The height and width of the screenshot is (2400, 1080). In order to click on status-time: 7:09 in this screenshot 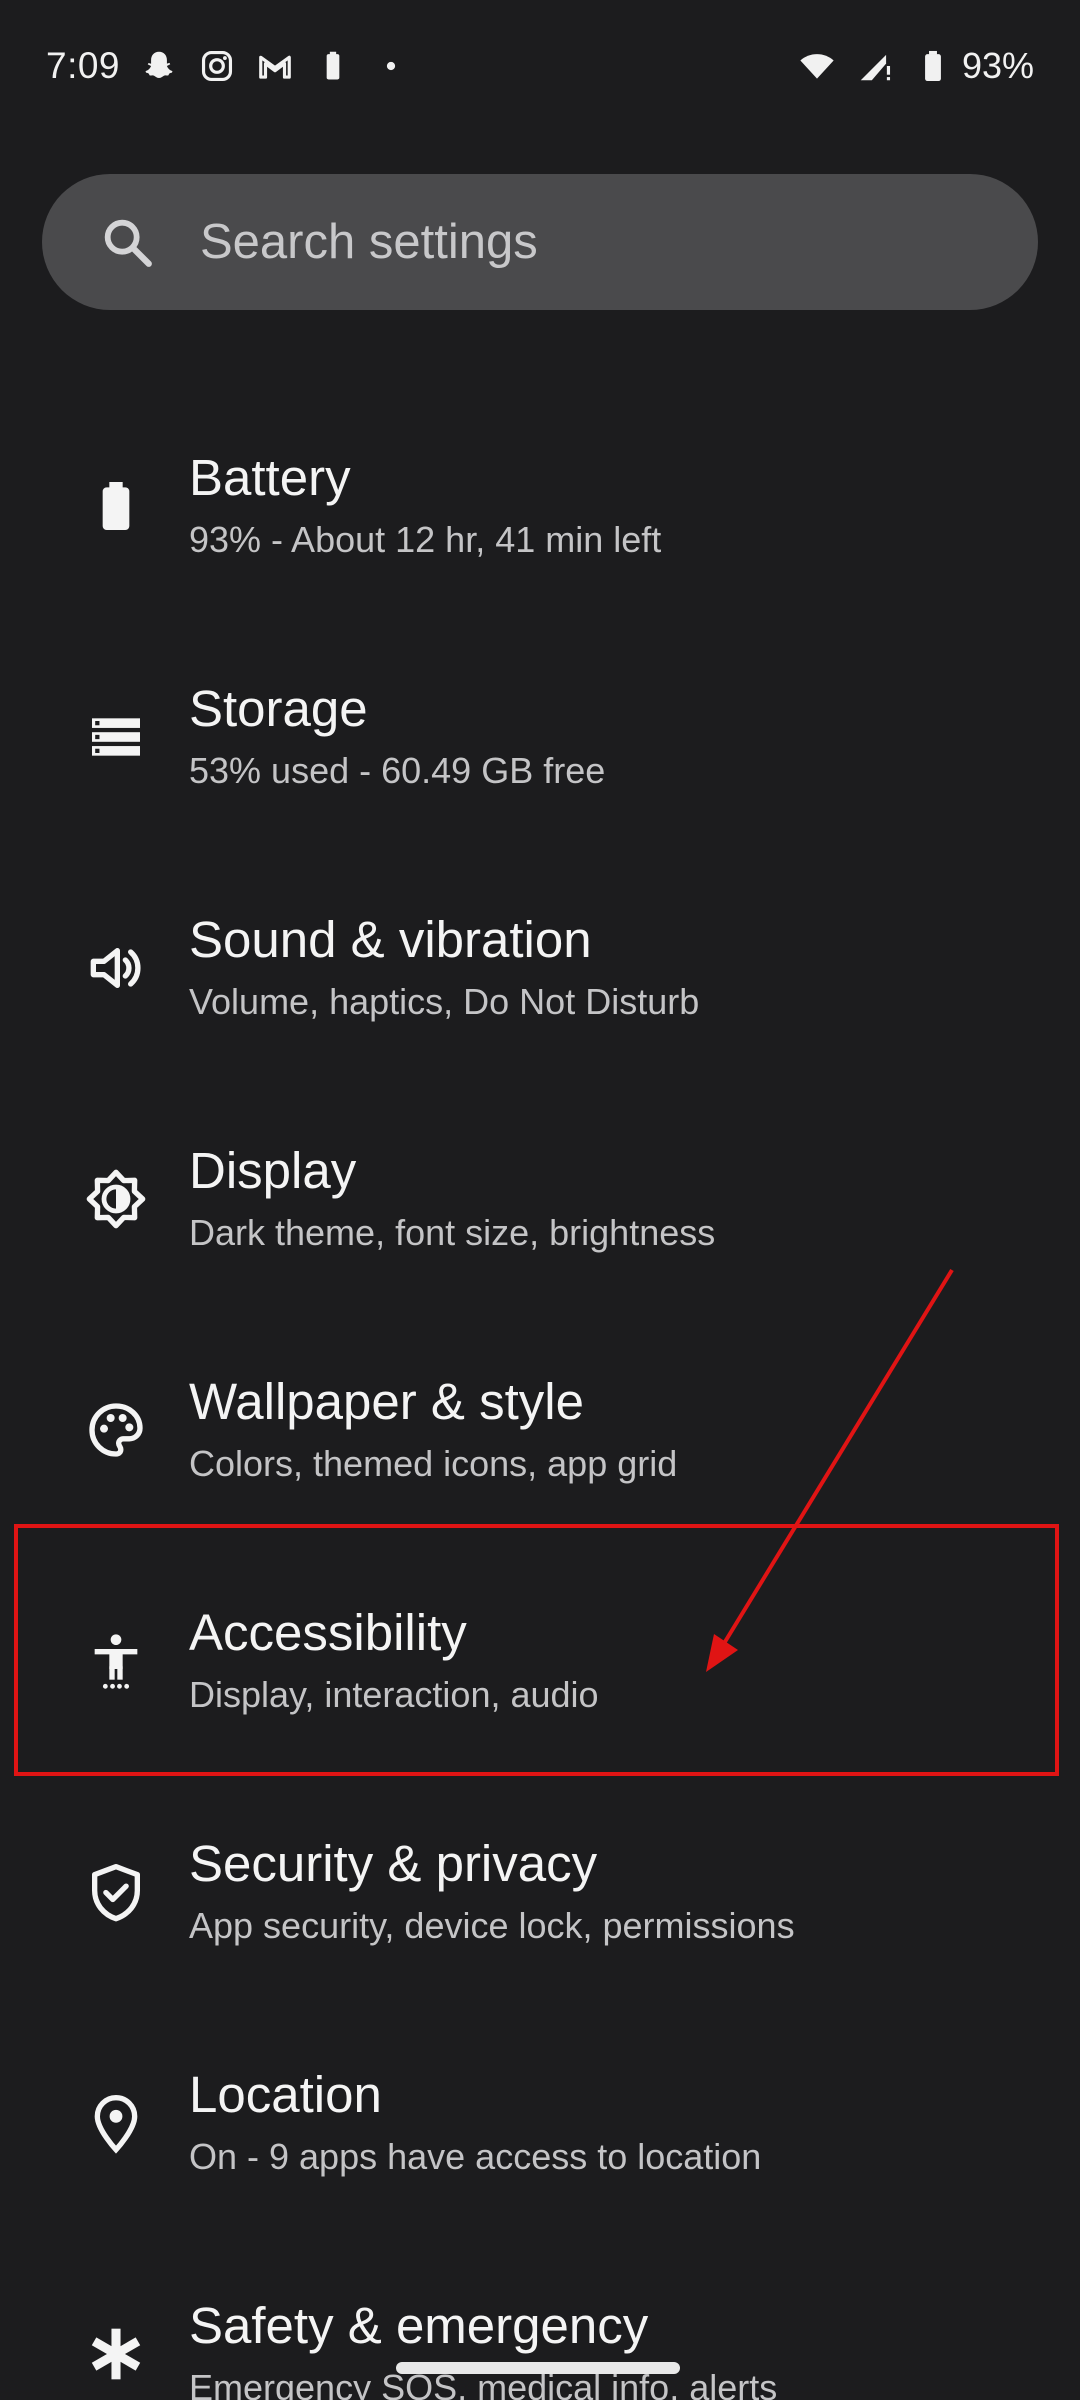, I will do `click(83, 65)`.